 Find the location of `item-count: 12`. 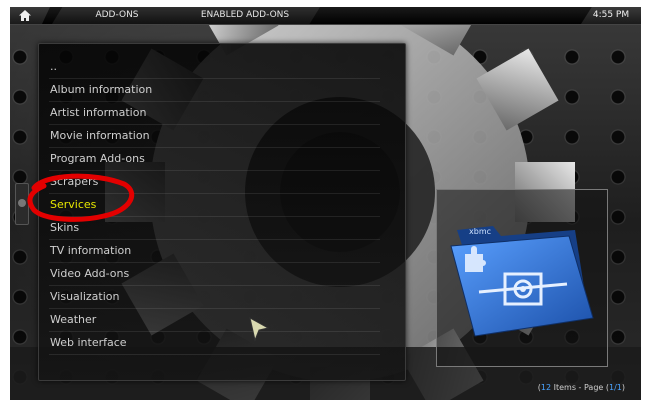

item-count: 12 is located at coordinates (546, 387).